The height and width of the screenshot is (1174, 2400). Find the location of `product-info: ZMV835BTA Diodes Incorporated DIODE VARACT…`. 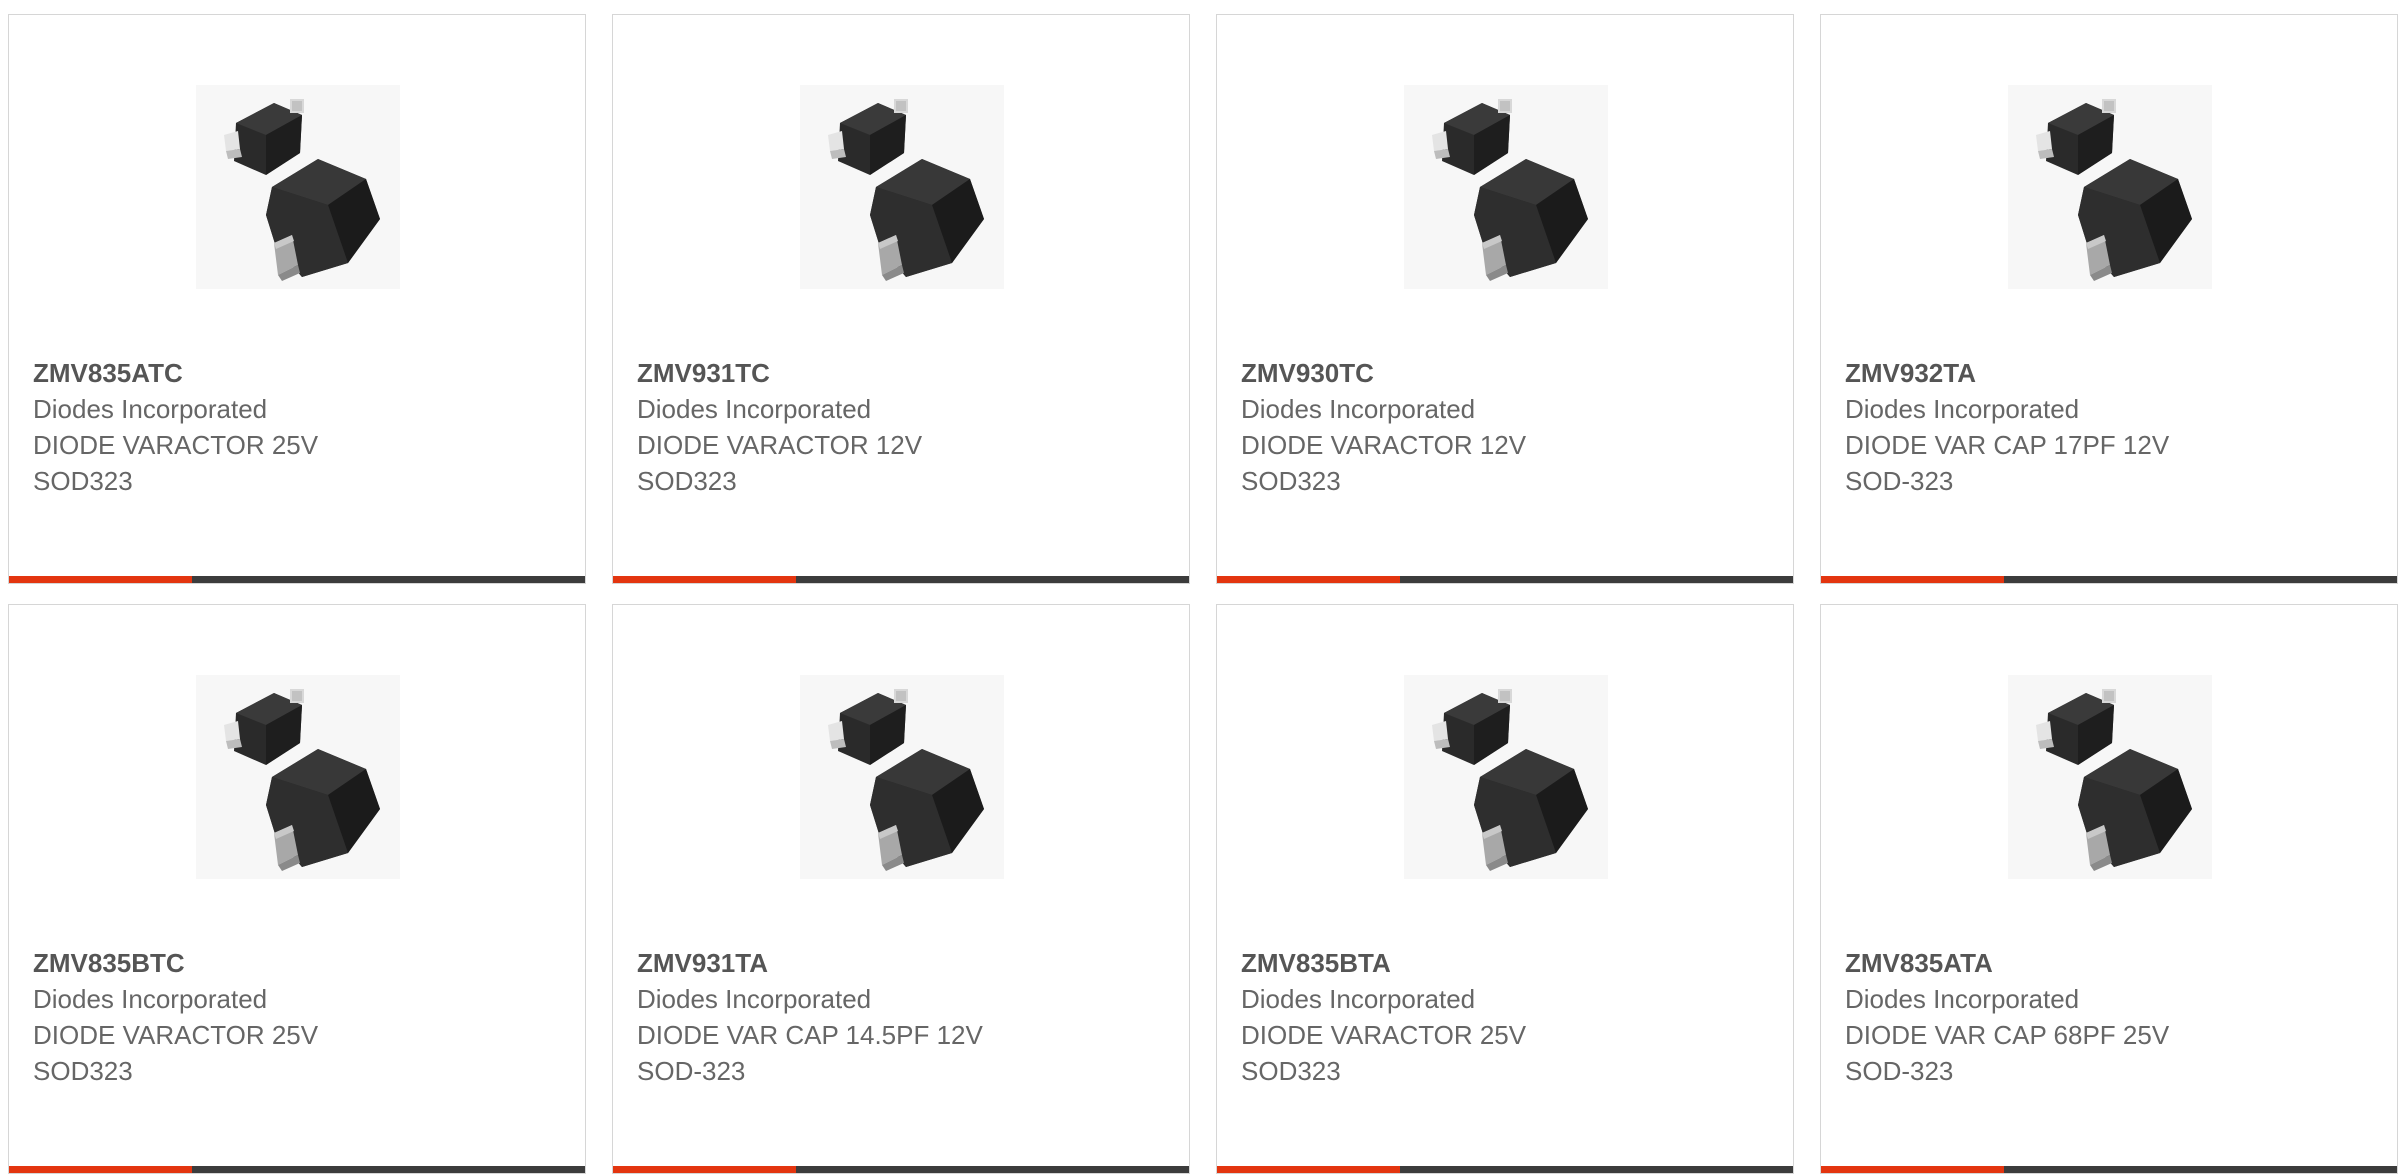

product-info: ZMV835BTA Diodes Incorporated DIODE VARACT… is located at coordinates (1507, 1017).